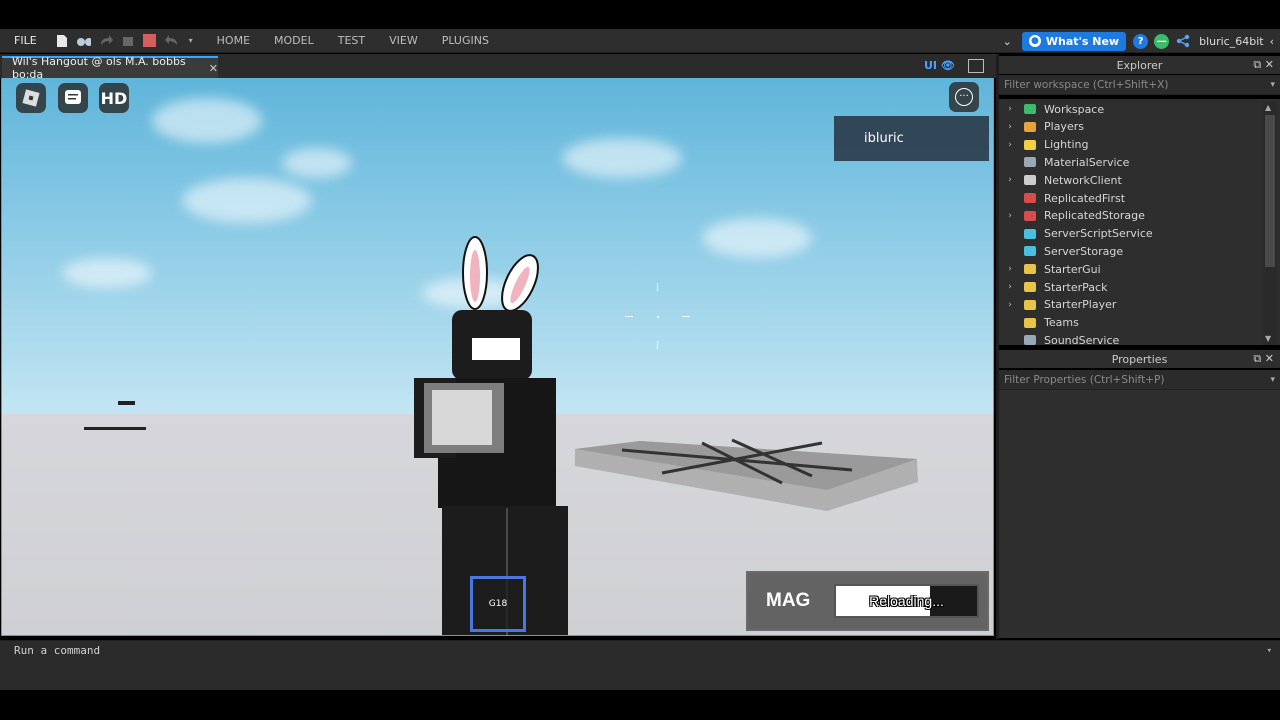 The height and width of the screenshot is (720, 1280). I want to click on document-tab: Wil's Hangout @ ols M.A. bobbs bo:da ✕, so click(110, 68).